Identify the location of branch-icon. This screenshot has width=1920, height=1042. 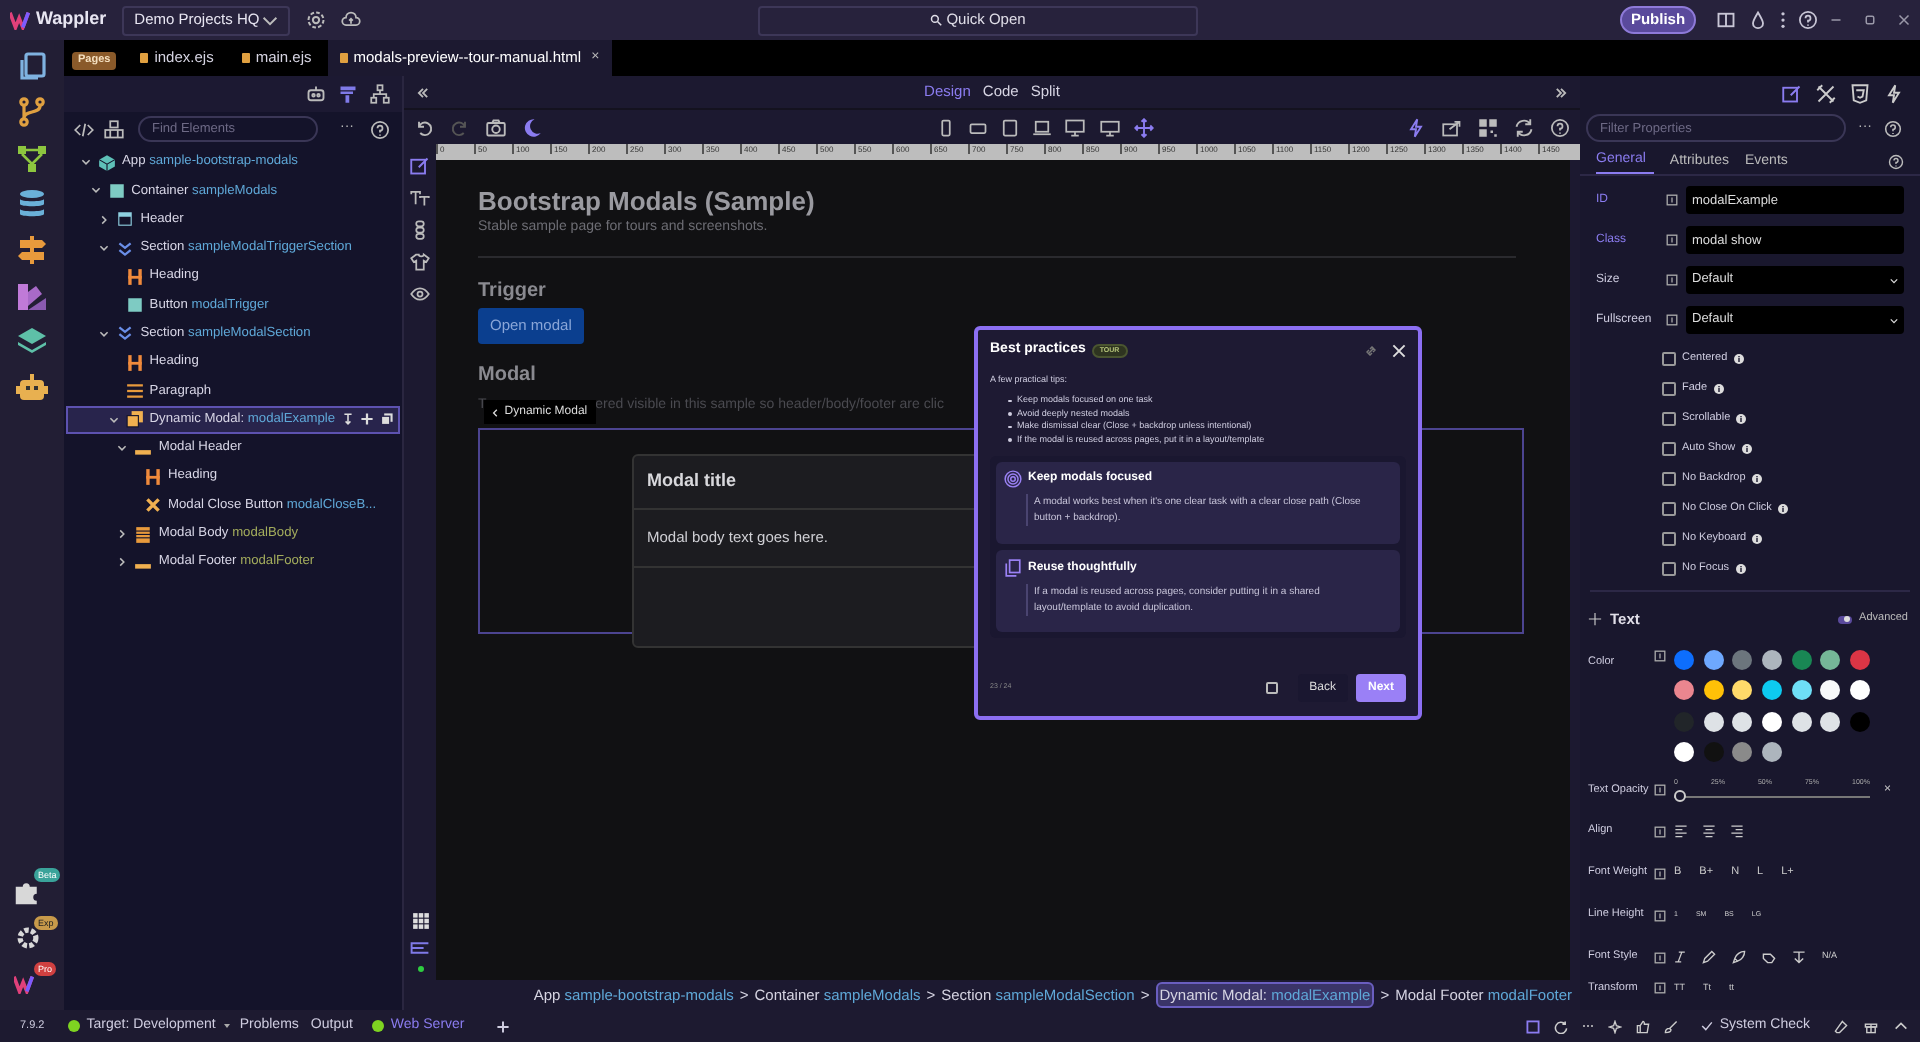
(32, 112).